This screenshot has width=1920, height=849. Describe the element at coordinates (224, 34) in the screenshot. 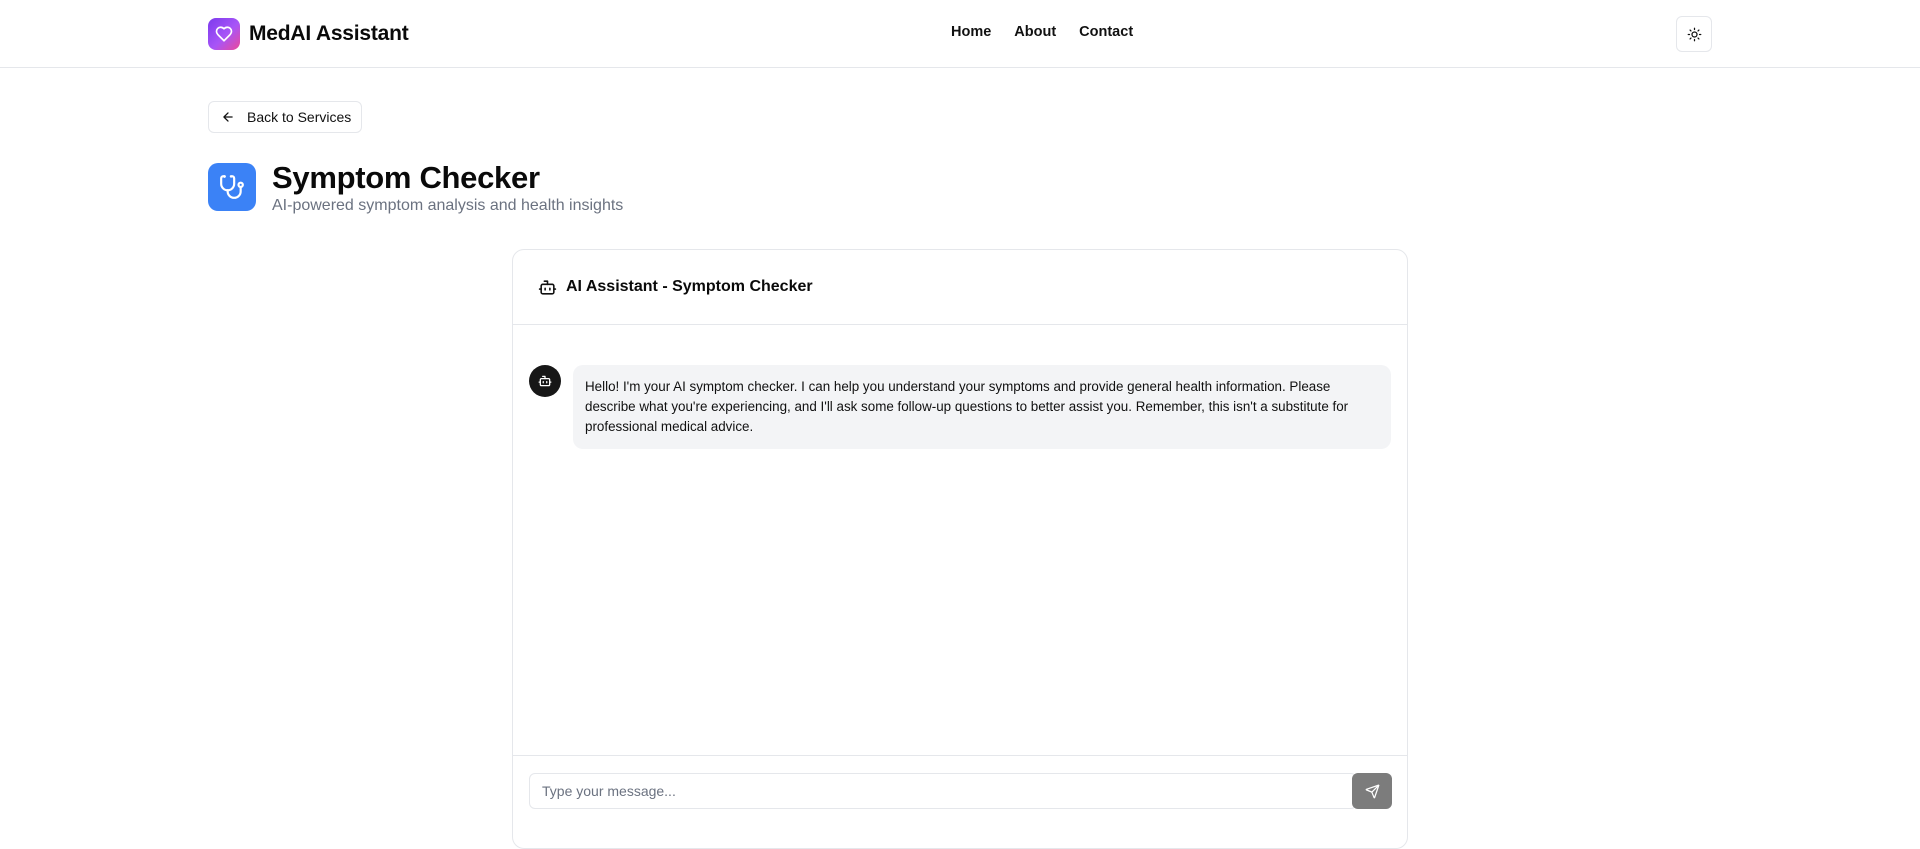

I see `heart-icon` at that location.